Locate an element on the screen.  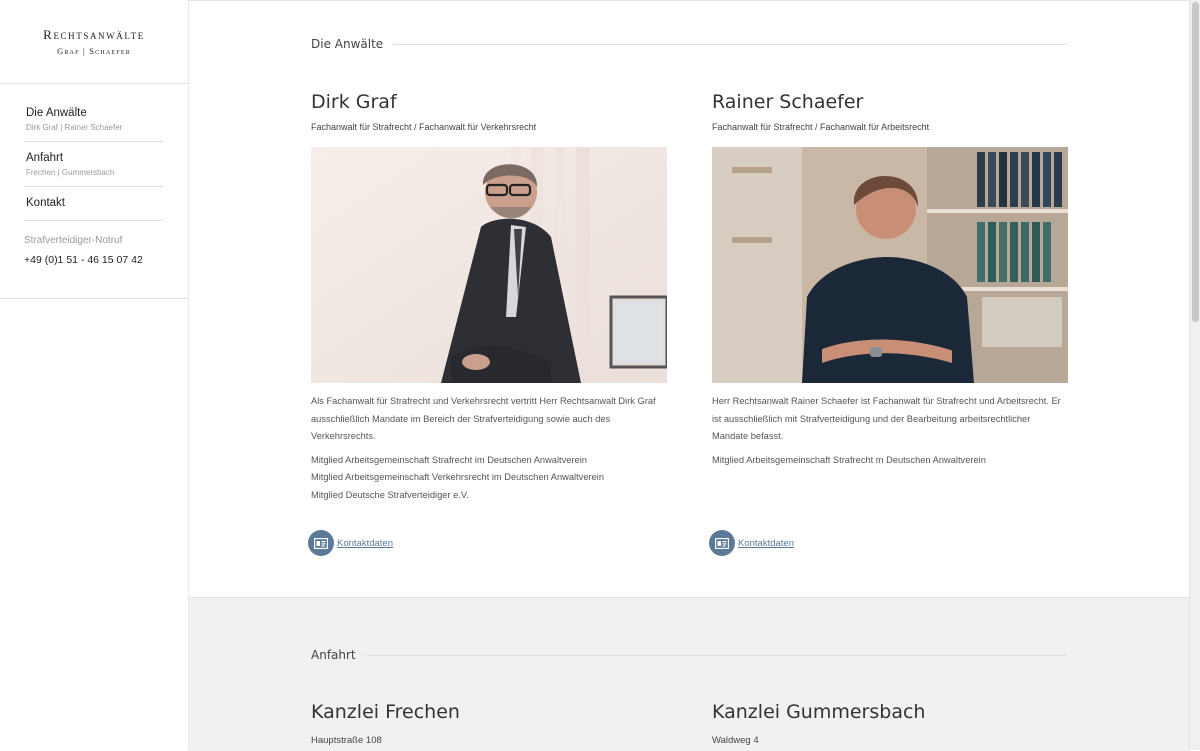
section-heading-text: Die Anwälte is located at coordinates (347, 44).